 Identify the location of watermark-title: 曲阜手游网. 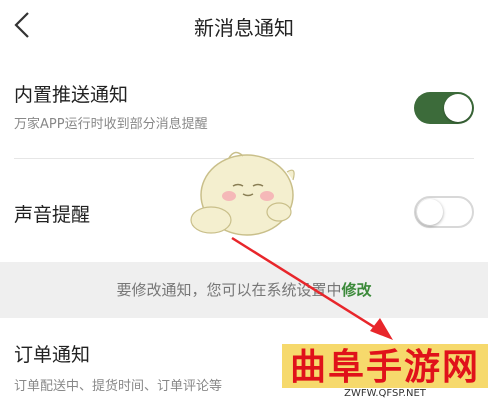
(384, 367).